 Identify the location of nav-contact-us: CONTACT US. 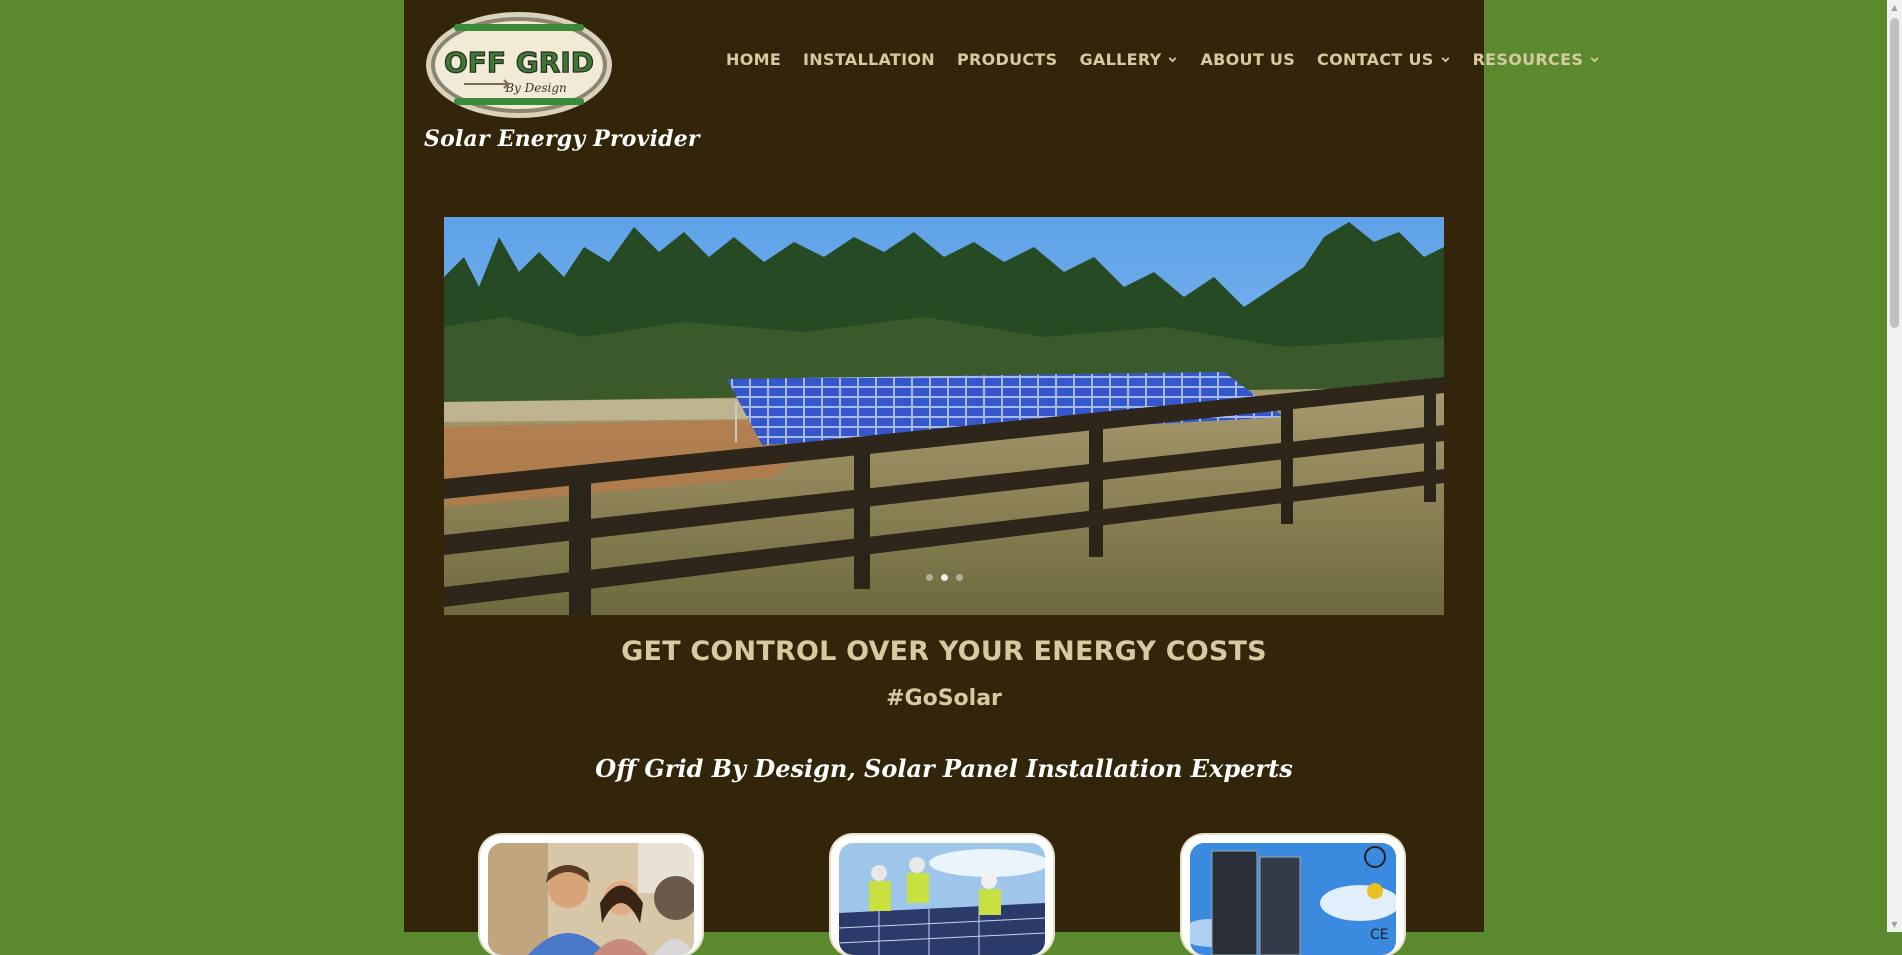
(1384, 59).